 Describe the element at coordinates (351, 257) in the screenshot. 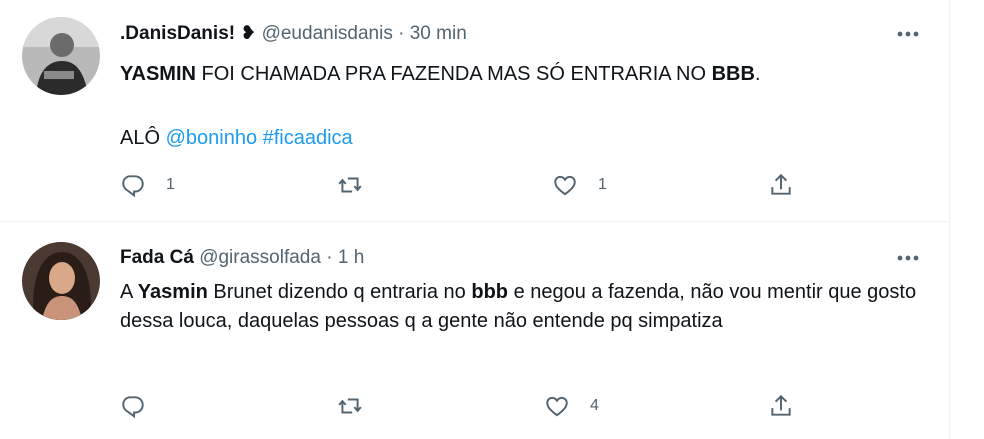

I see `timestamp: 1 h` at that location.